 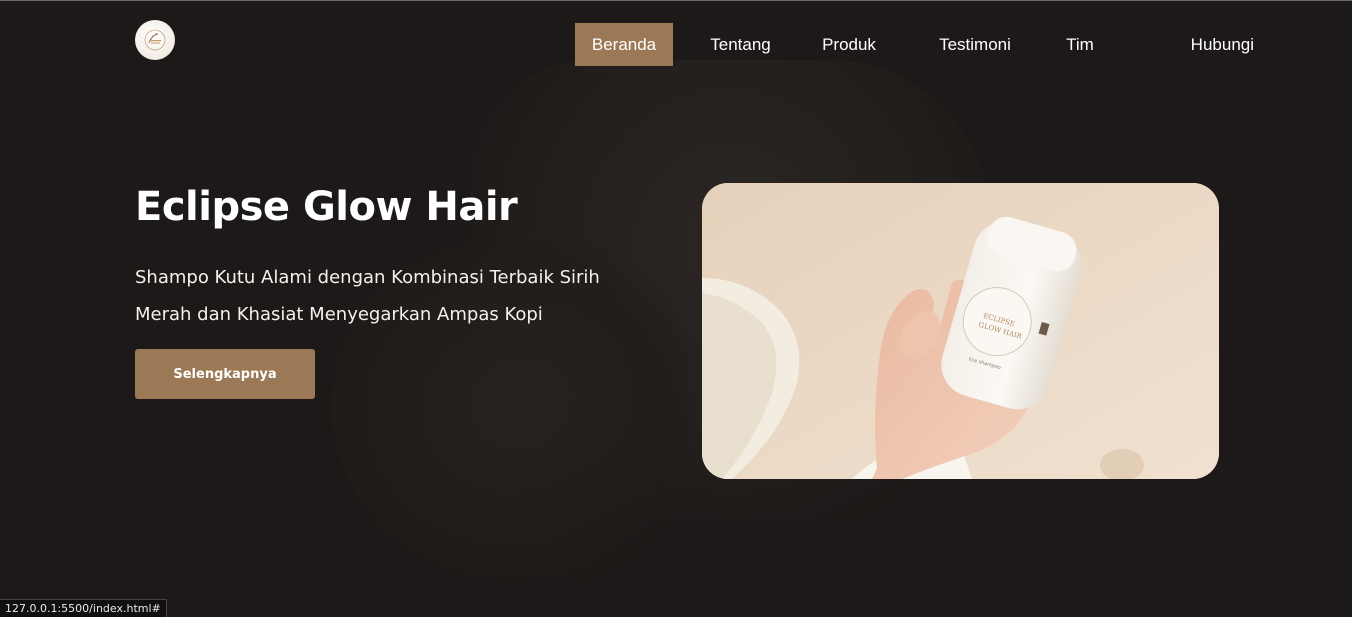 What do you see at coordinates (83, 608) in the screenshot?
I see `browser-status-url: 127.0.0.1:5500/index.html#` at bounding box center [83, 608].